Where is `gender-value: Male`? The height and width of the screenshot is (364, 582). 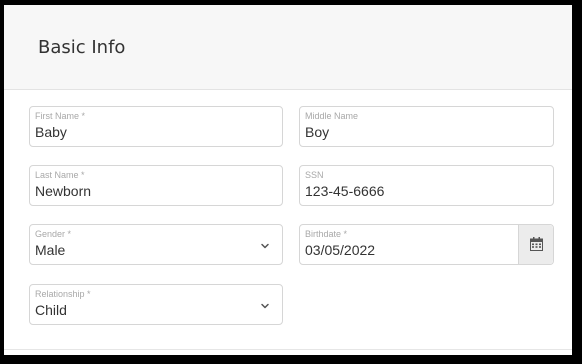
gender-value: Male is located at coordinates (50, 250).